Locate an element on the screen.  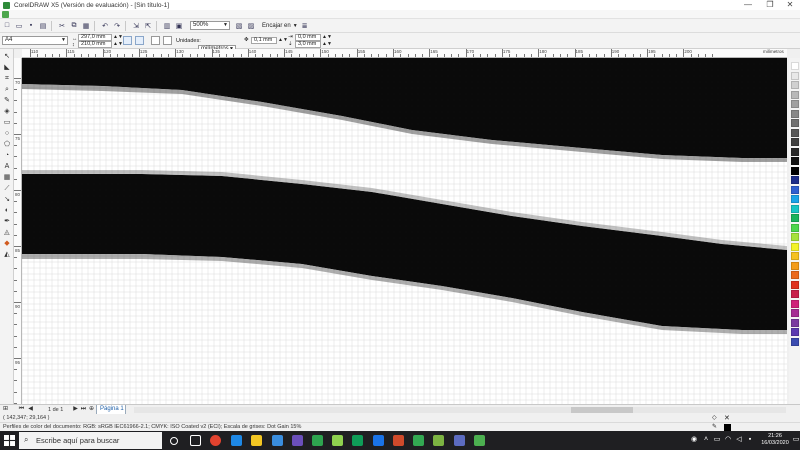
file-explorer-icon is located at coordinates (256, 440).